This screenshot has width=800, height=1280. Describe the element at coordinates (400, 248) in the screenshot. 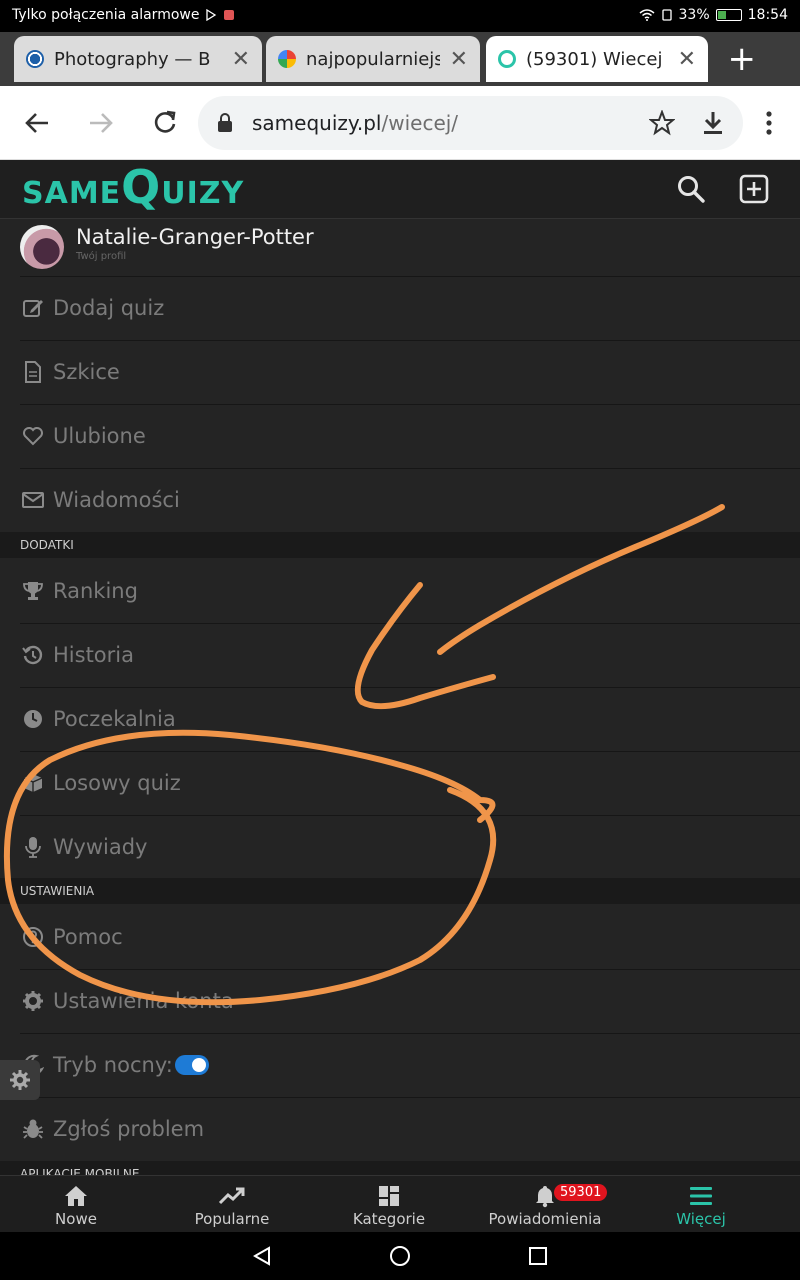

I see `profile-row: Natalie-Granger-Potter Twój profil` at that location.